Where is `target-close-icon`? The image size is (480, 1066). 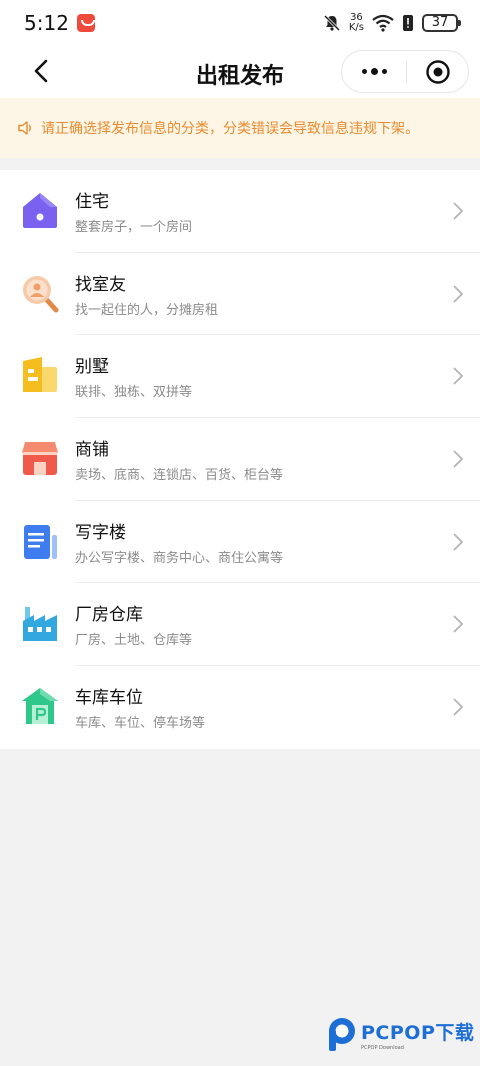 target-close-icon is located at coordinates (438, 71).